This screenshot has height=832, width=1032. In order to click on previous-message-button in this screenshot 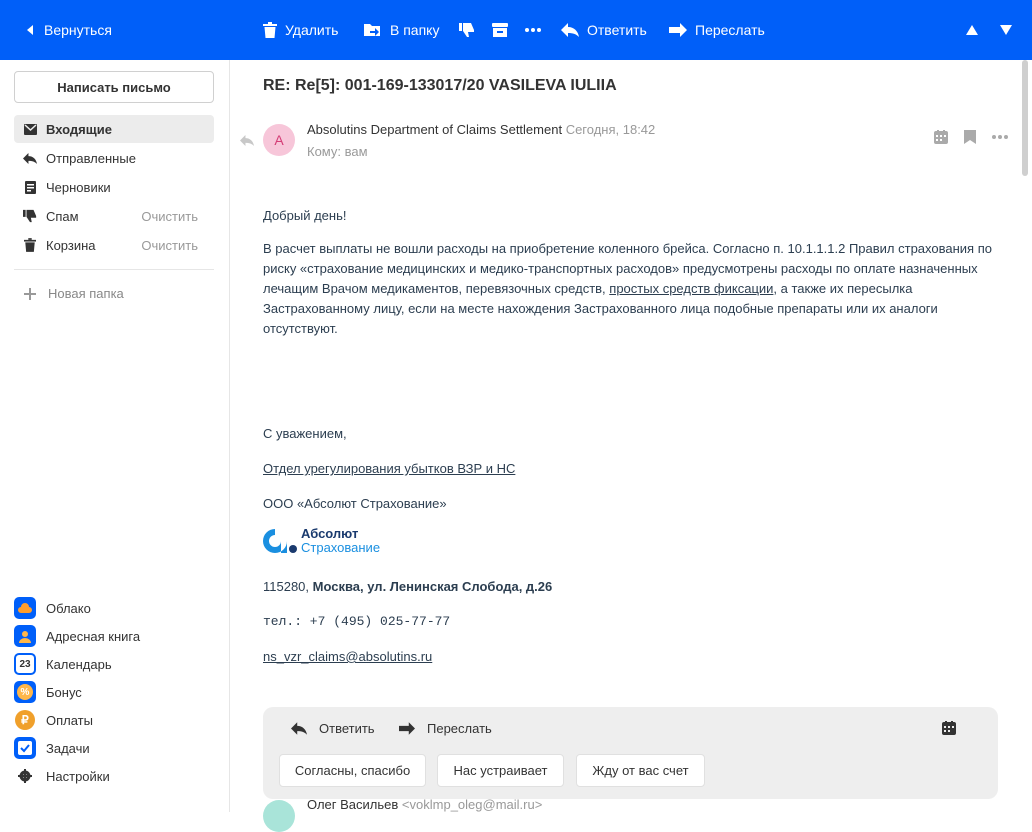, I will do `click(972, 30)`.